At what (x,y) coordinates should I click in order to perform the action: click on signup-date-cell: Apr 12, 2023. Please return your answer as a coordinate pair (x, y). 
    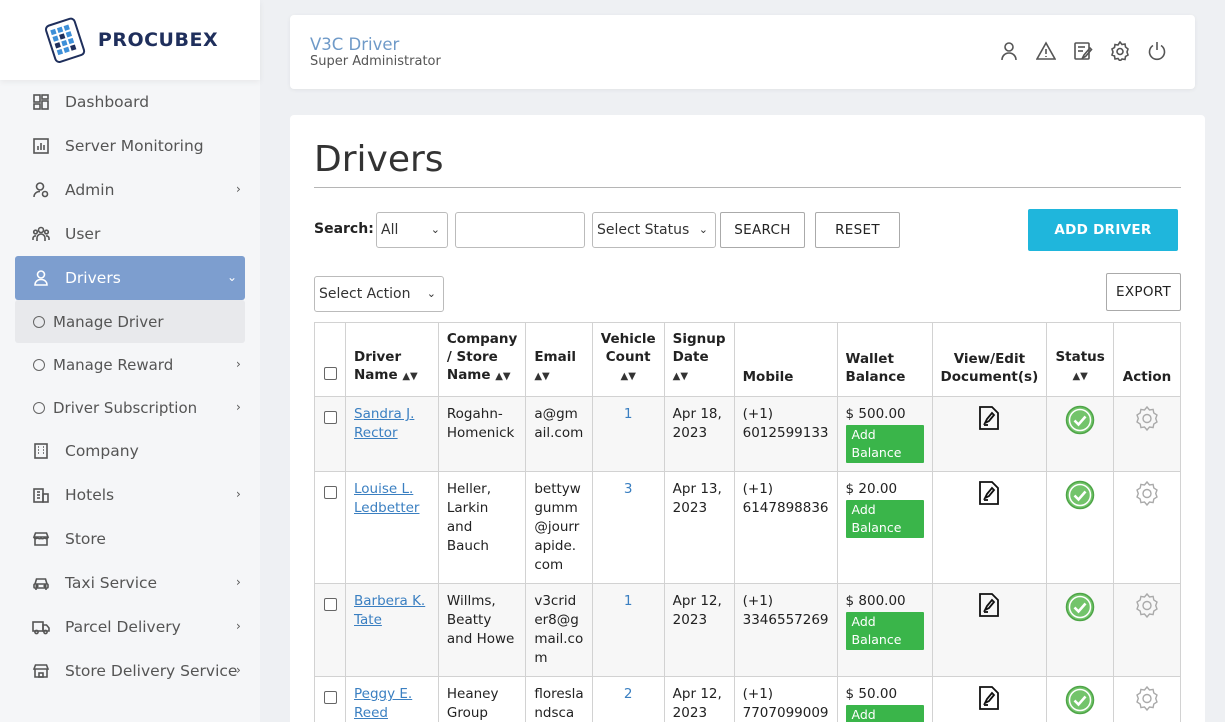
    Looking at the image, I should click on (699, 630).